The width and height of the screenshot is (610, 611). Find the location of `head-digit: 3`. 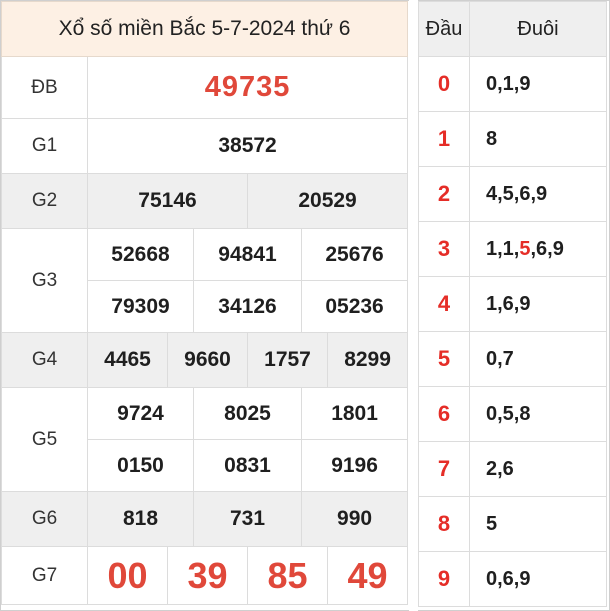

head-digit: 3 is located at coordinates (444, 249).